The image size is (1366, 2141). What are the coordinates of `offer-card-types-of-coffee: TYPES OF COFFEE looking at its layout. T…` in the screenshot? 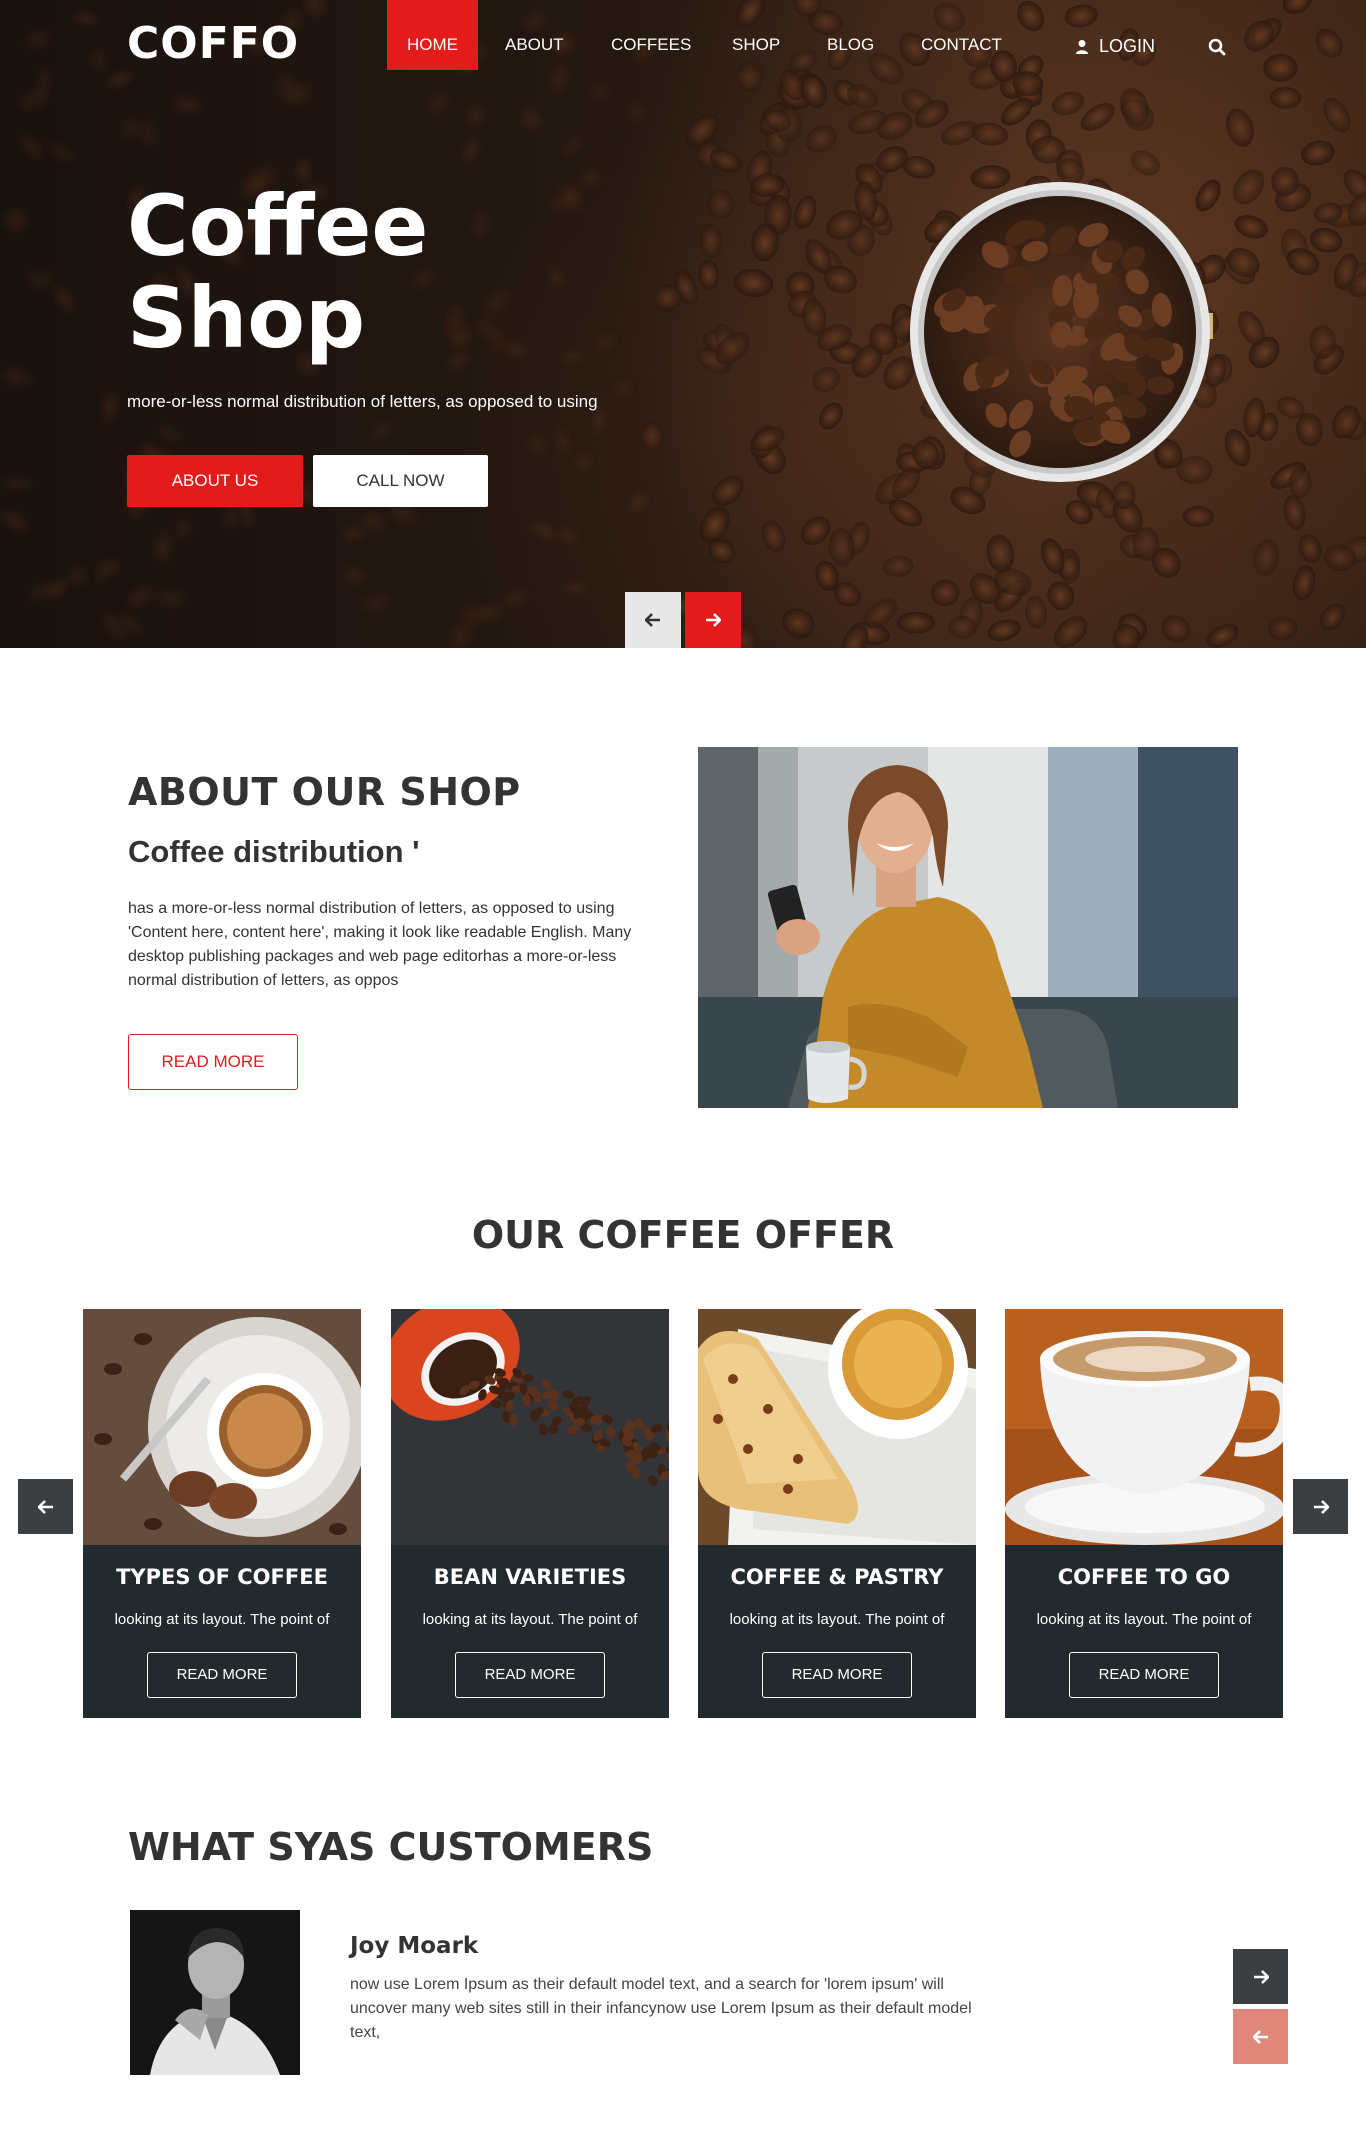 It's located at (222, 1513).